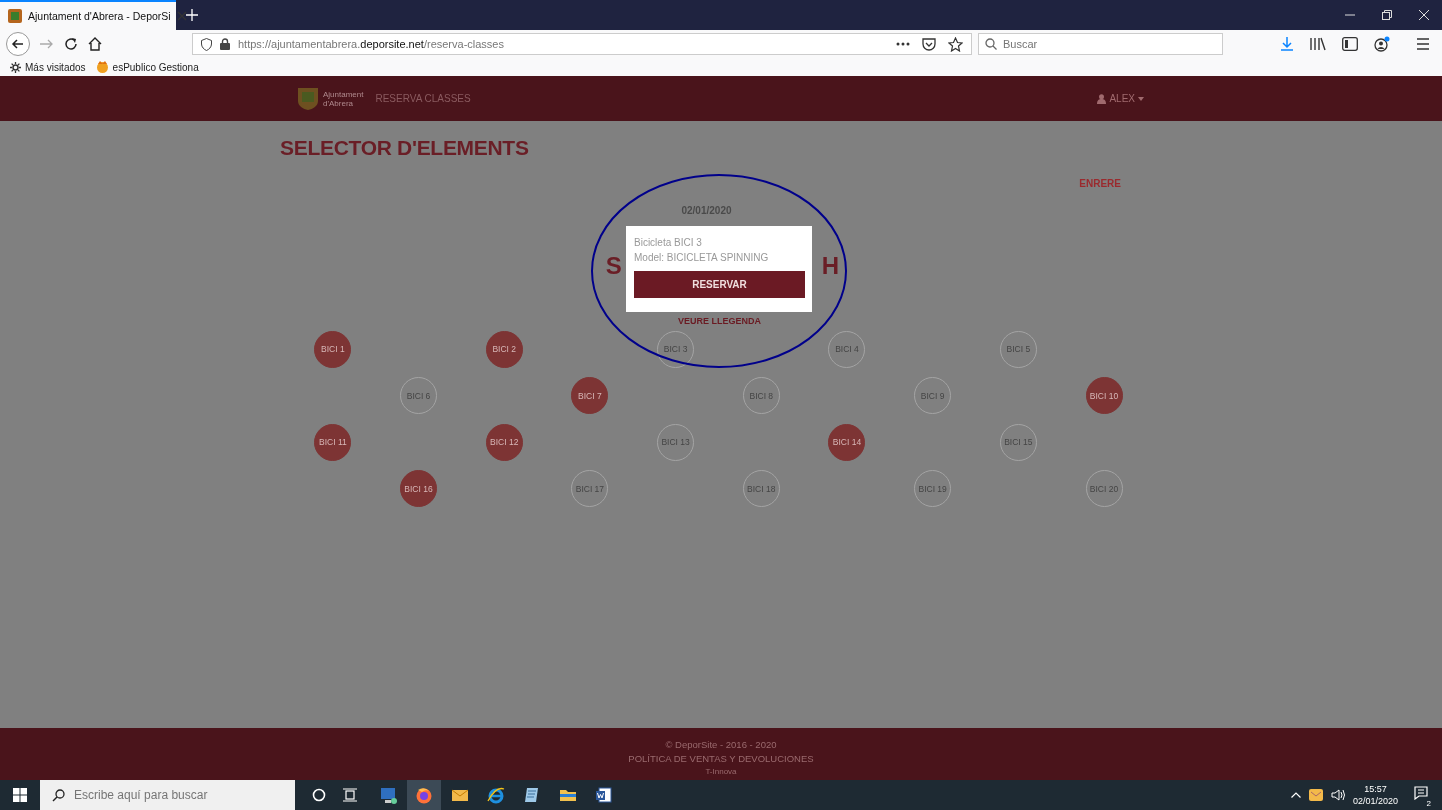 This screenshot has width=1442, height=810. Describe the element at coordinates (1295, 795) in the screenshot. I see `chevron-up-icon` at that location.